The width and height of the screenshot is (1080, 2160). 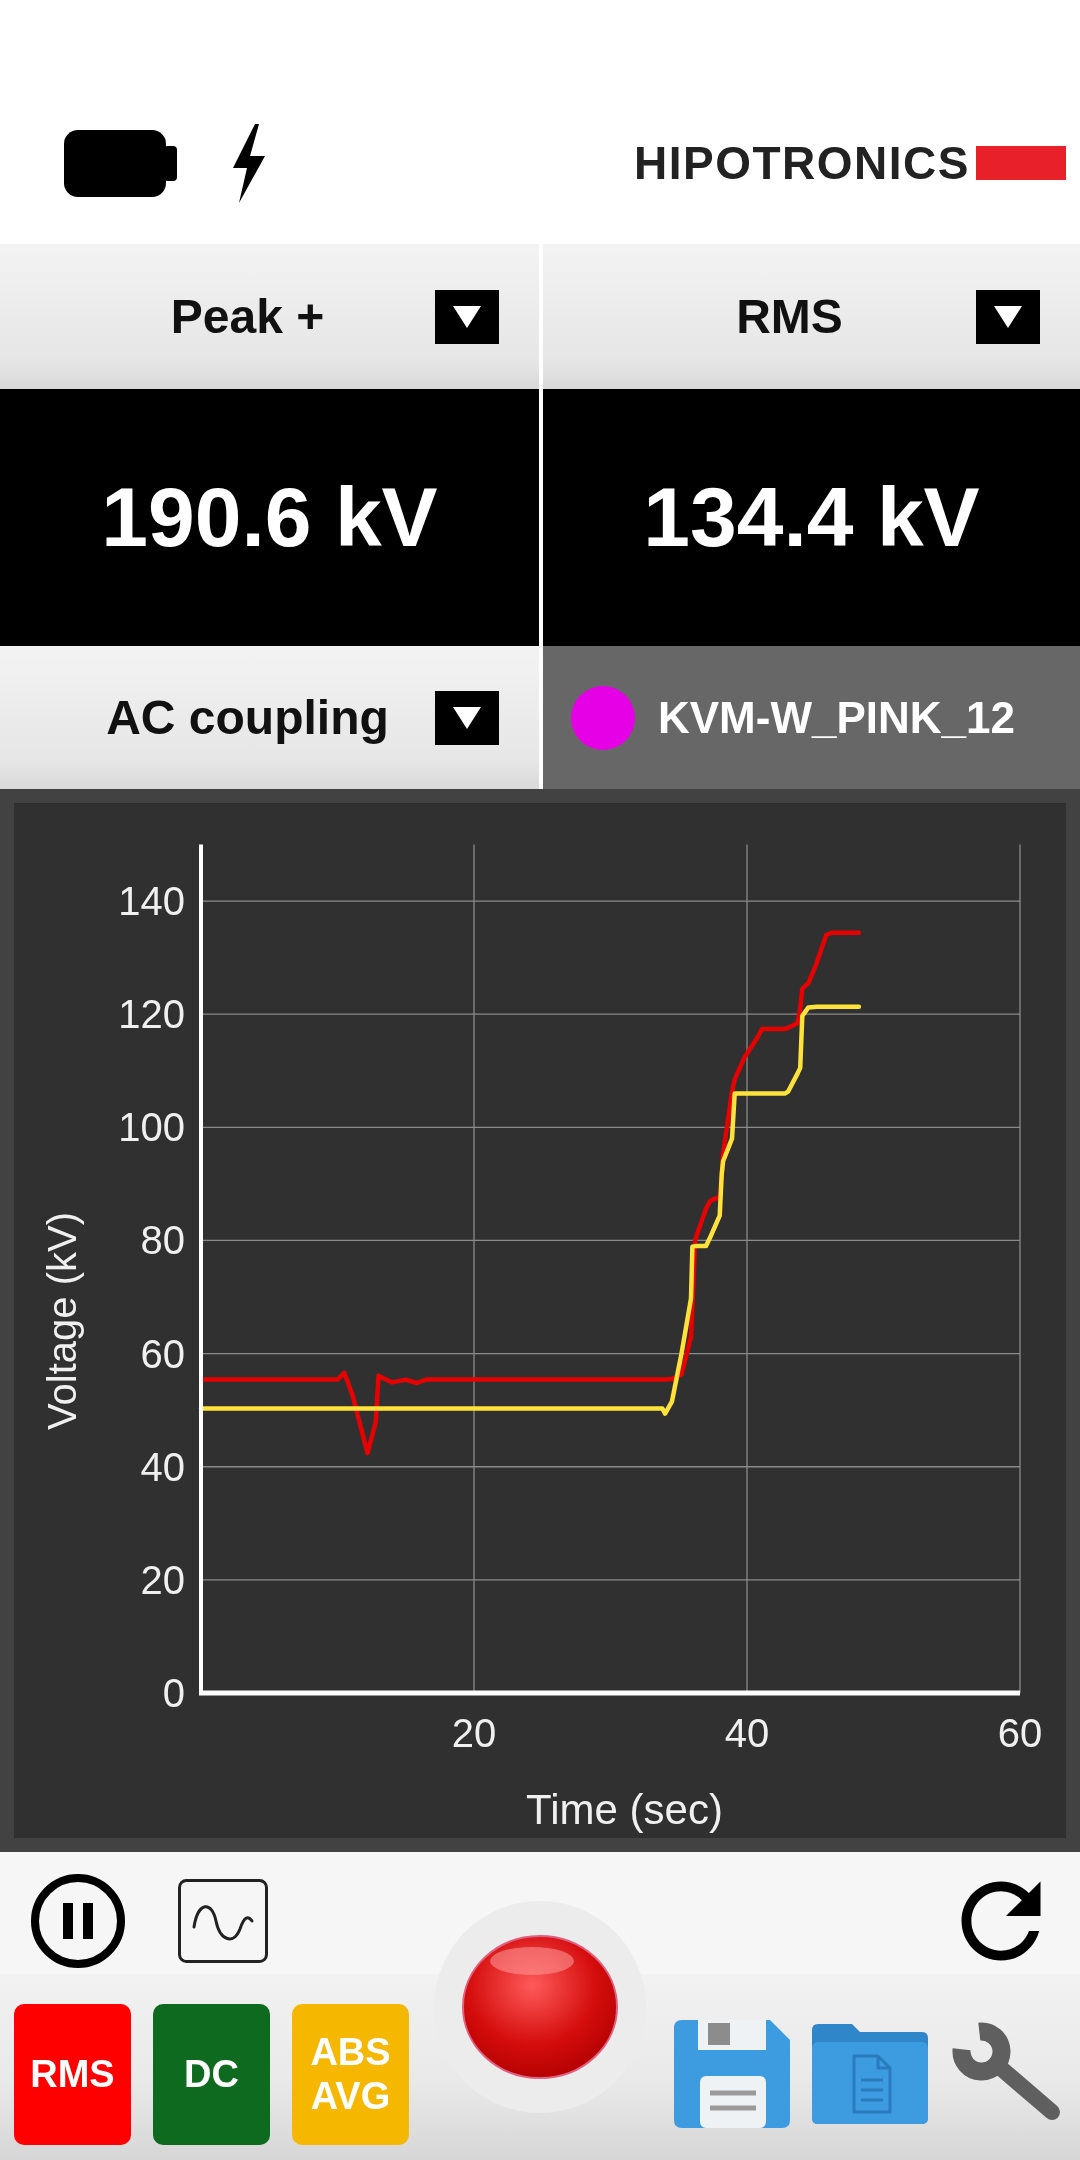 I want to click on measurement-value: 190.6 kV, so click(x=269, y=517).